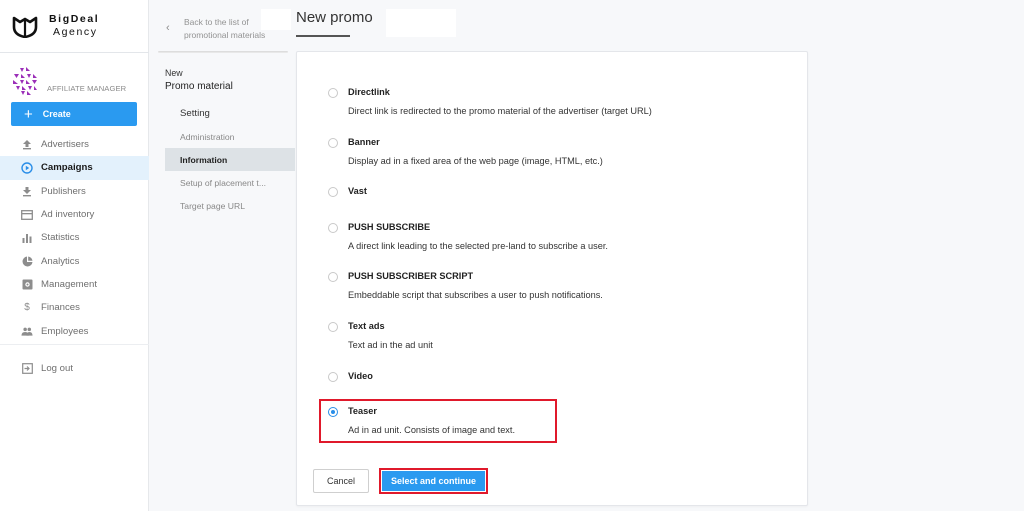 This screenshot has height=511, width=1024. Describe the element at coordinates (65, 331) in the screenshot. I see `sidebar-item-label: Employees` at that location.